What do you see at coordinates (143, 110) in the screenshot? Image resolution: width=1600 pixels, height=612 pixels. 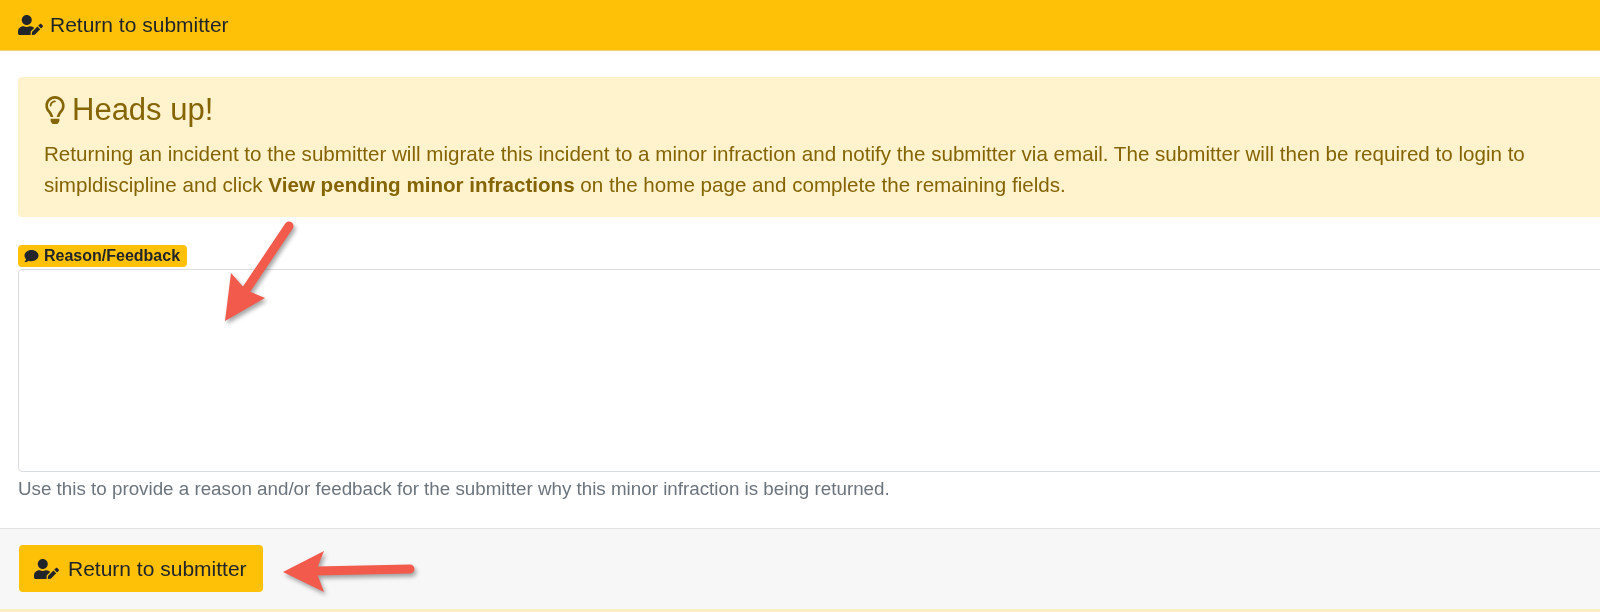 I see `alert-heading: Heads up!` at bounding box center [143, 110].